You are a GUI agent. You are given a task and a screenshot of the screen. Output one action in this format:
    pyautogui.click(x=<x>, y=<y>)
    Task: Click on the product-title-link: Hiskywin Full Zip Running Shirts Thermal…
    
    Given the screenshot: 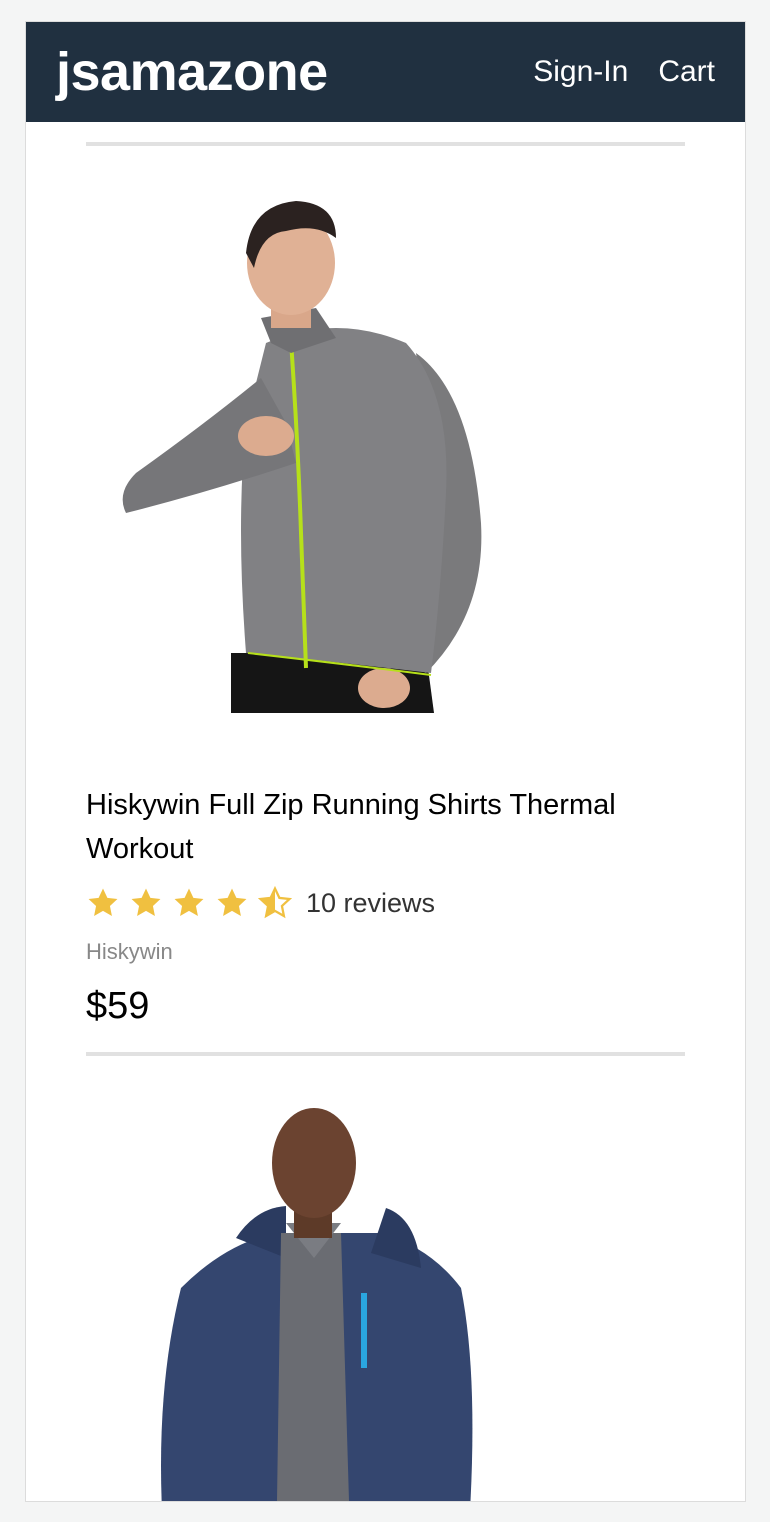 What is the action you would take?
    pyautogui.click(x=385, y=827)
    